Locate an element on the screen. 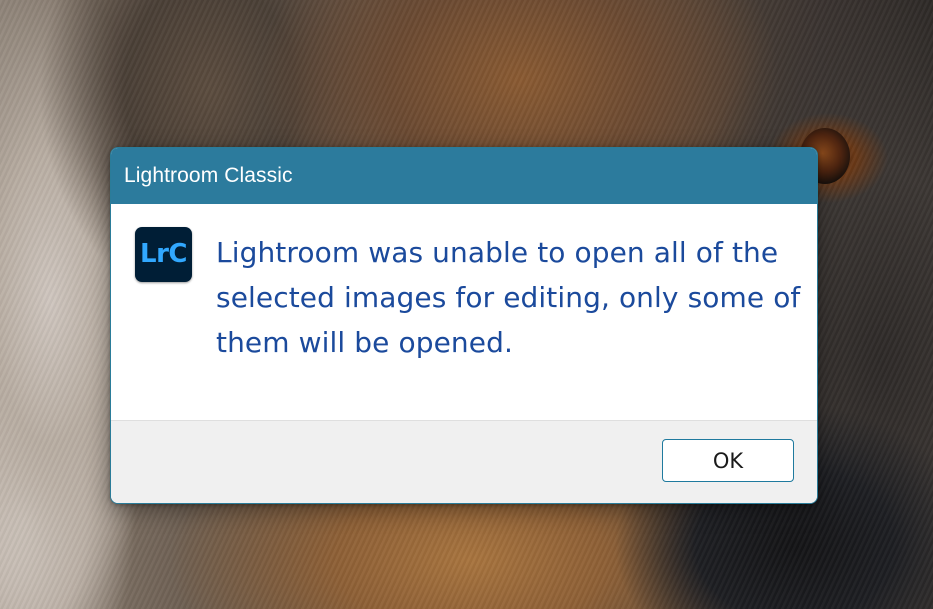  app-icon-label: LrC is located at coordinates (163, 253).